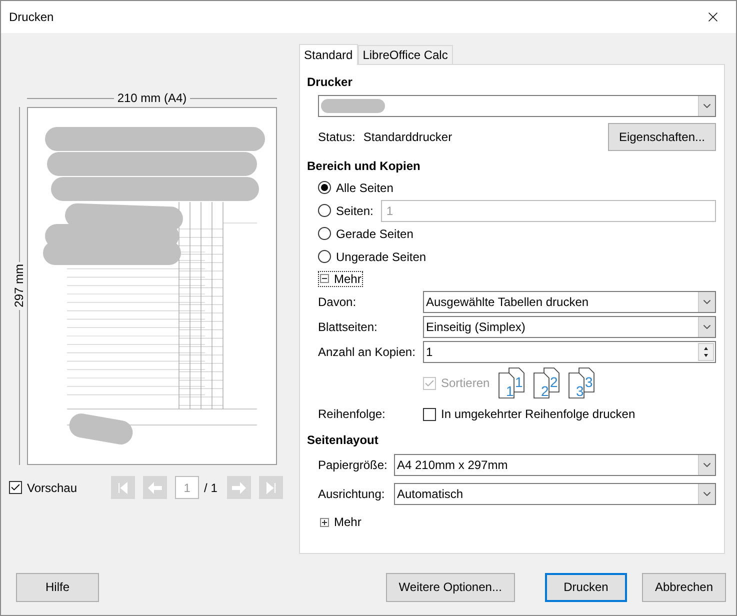 The image size is (737, 616). What do you see at coordinates (211, 487) in the screenshot?
I see `page-total: / 1` at bounding box center [211, 487].